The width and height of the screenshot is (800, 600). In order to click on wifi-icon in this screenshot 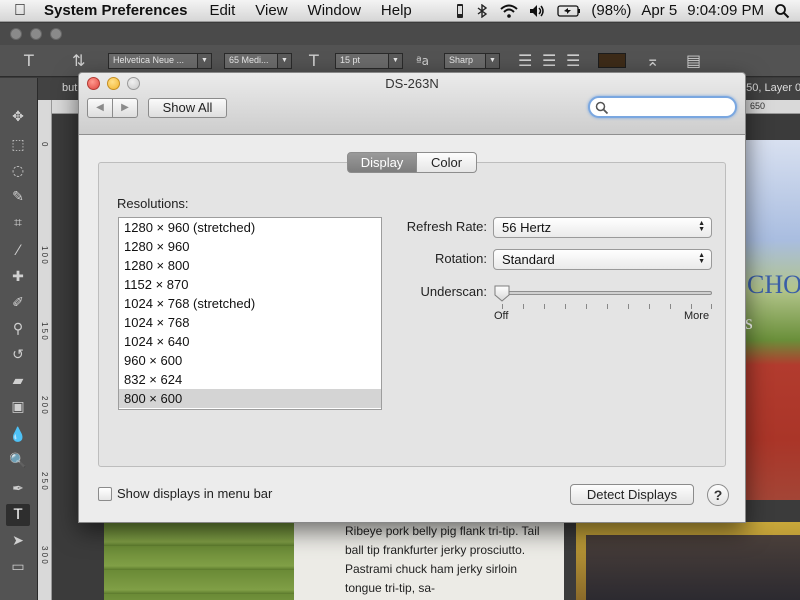, I will do `click(509, 11)`.